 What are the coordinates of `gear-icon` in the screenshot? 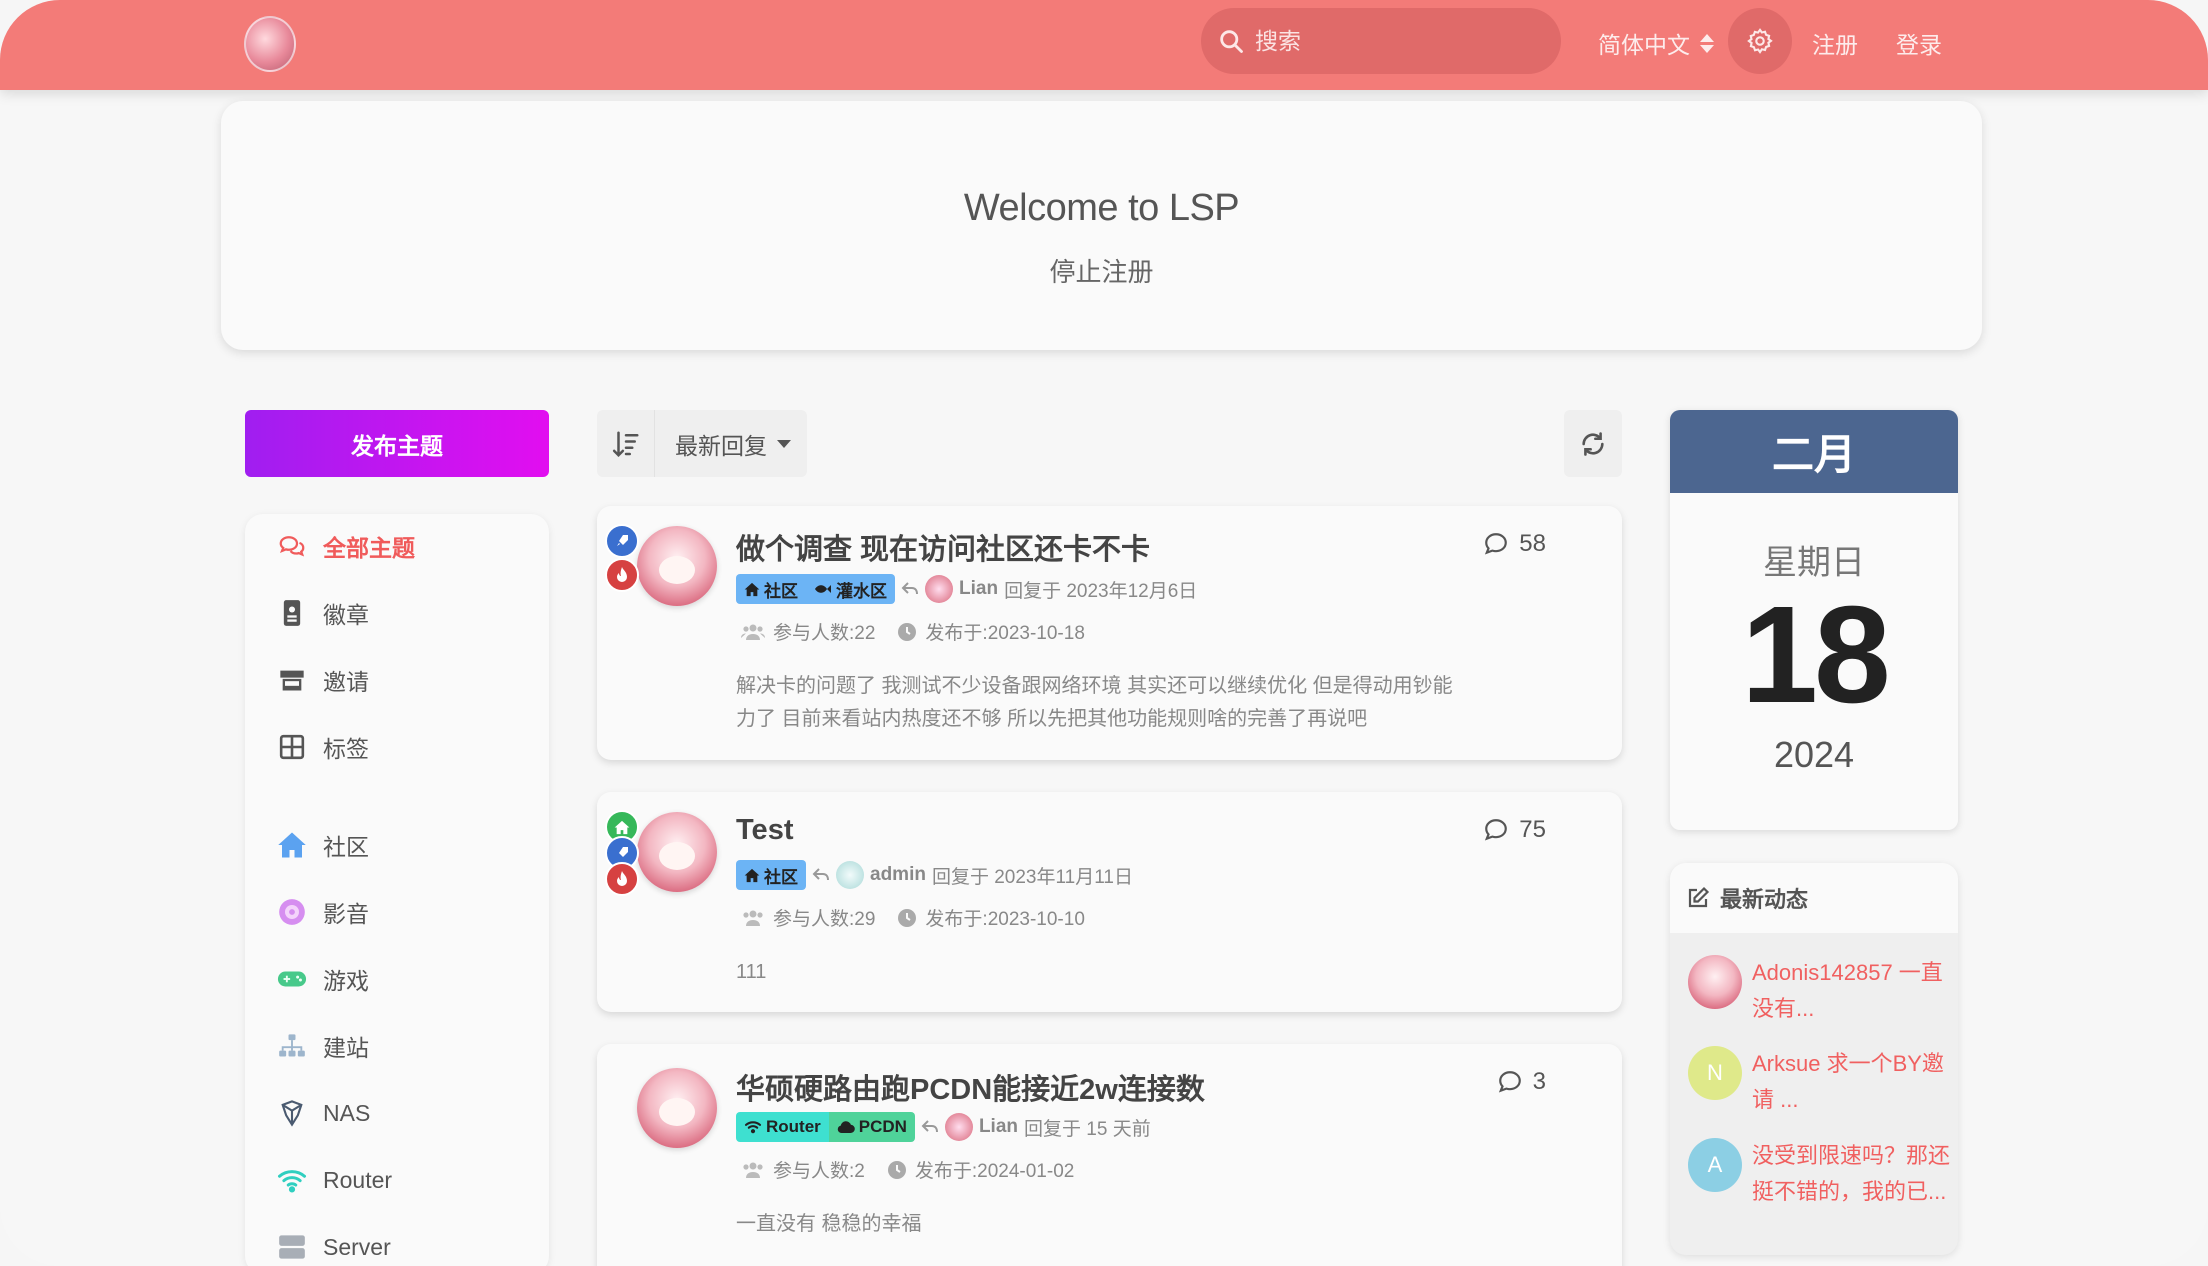 It's located at (1760, 41).